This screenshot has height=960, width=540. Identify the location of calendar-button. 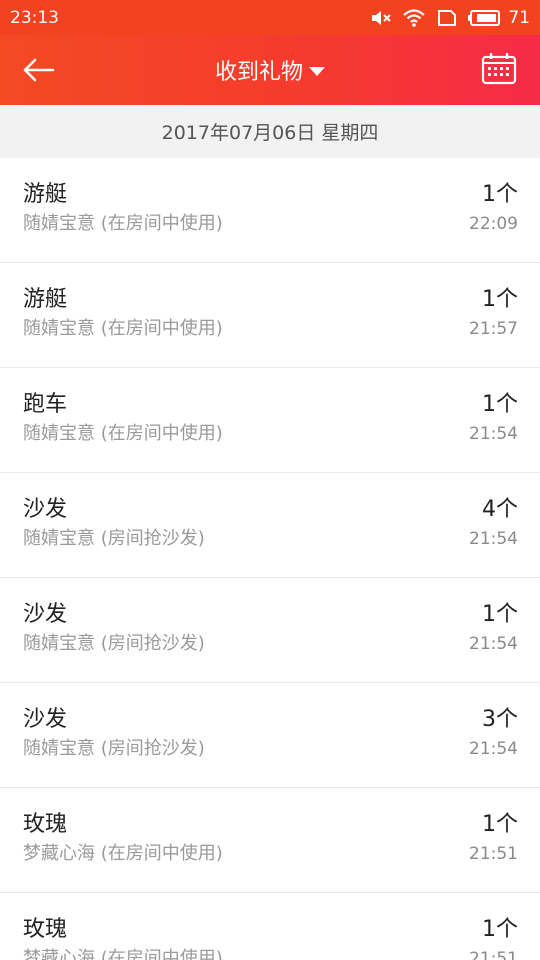
(499, 68).